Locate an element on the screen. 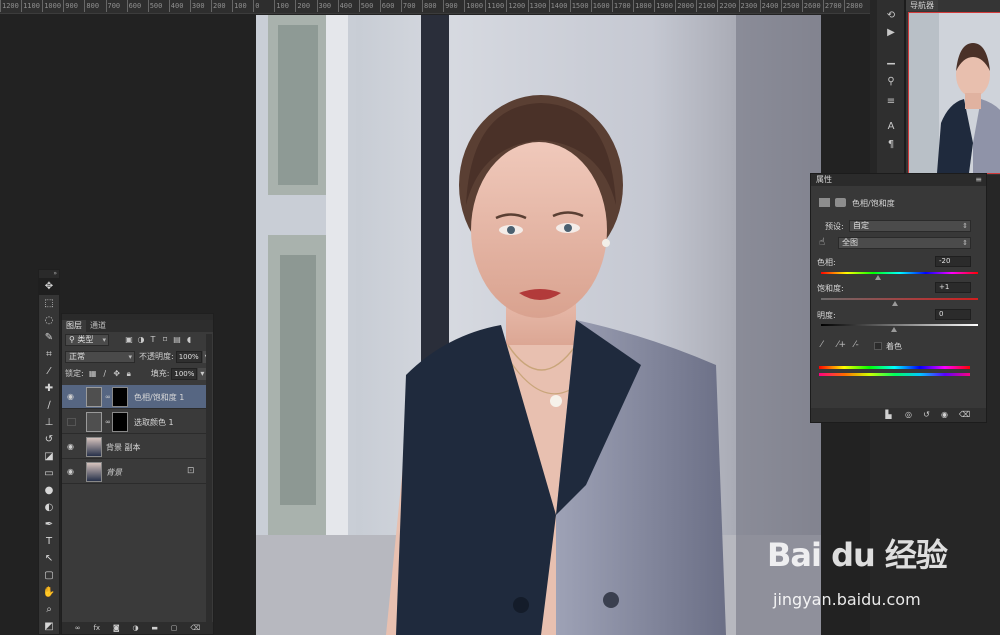 Image resolution: width=1000 pixels, height=635 pixels. filter-adjustment-icon: ◑ is located at coordinates (141, 340).